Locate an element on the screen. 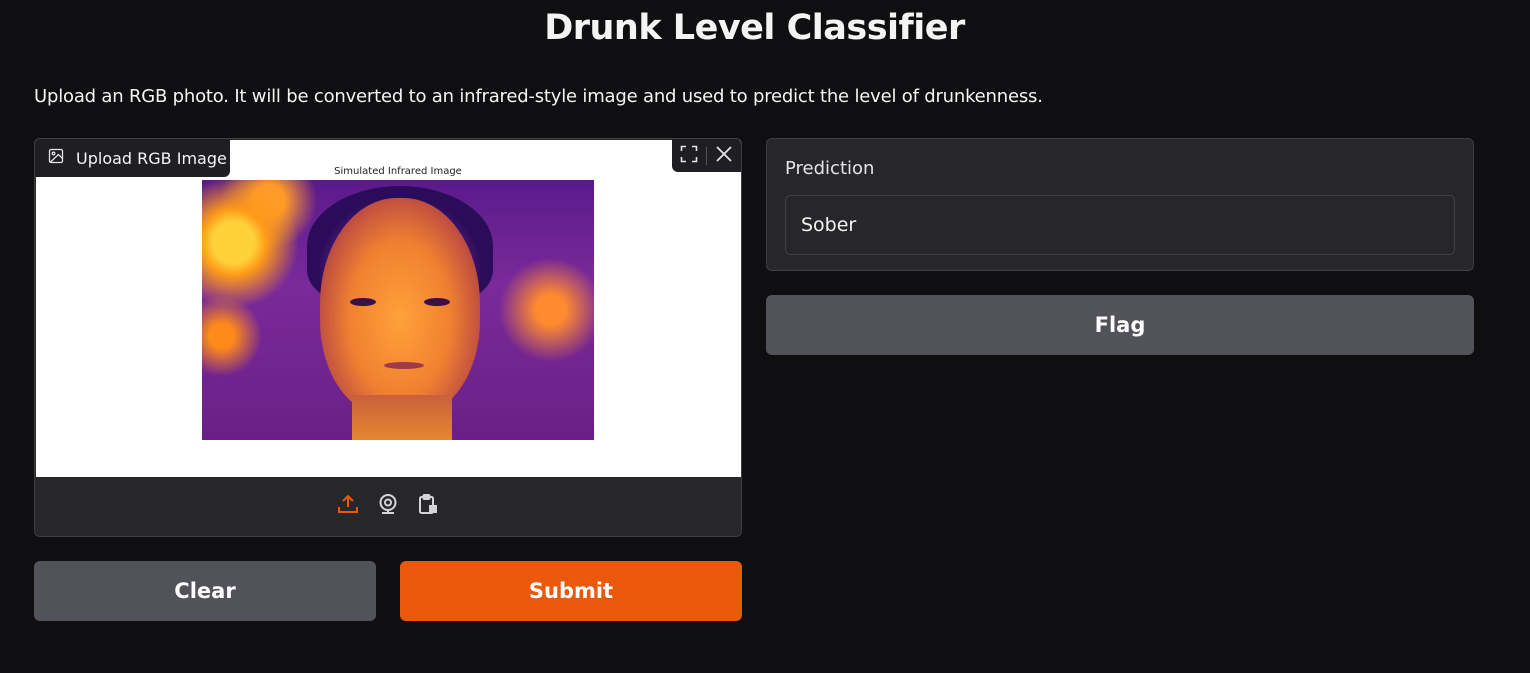 The image size is (1530, 673). upload-icon is located at coordinates (348, 506).